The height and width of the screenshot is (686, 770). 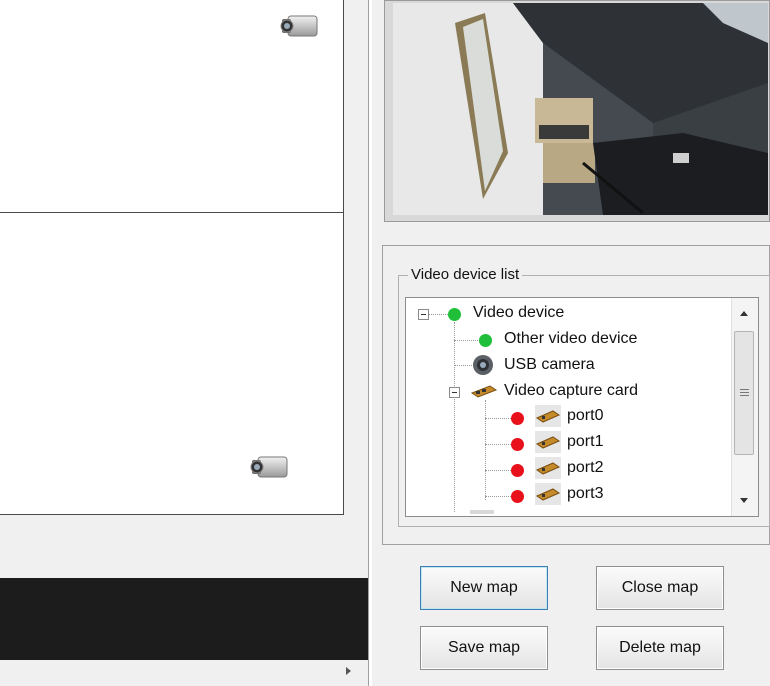 I want to click on scroll-up-arrow-icon, so click(x=744, y=313).